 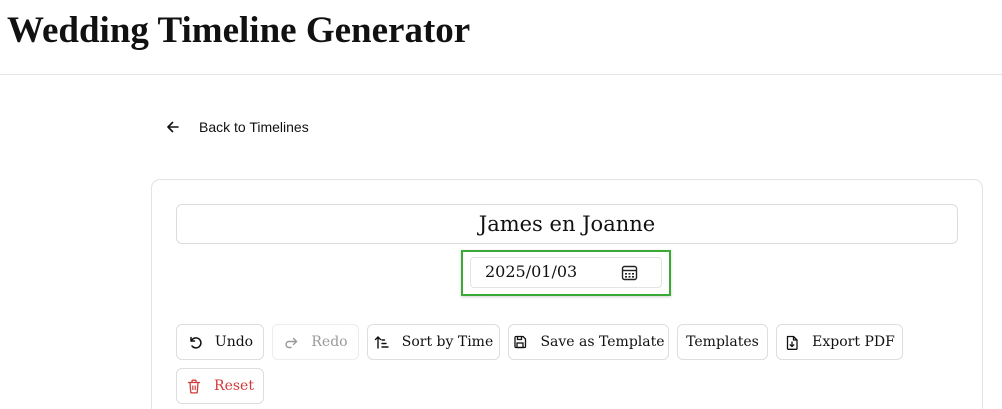 What do you see at coordinates (382, 342) in the screenshot?
I see `sort-ascending-icon` at bounding box center [382, 342].